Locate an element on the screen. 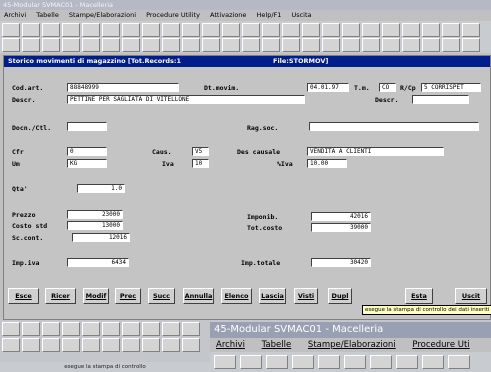 The image size is (491, 372). uscit-button: Uscit is located at coordinates (471, 296).